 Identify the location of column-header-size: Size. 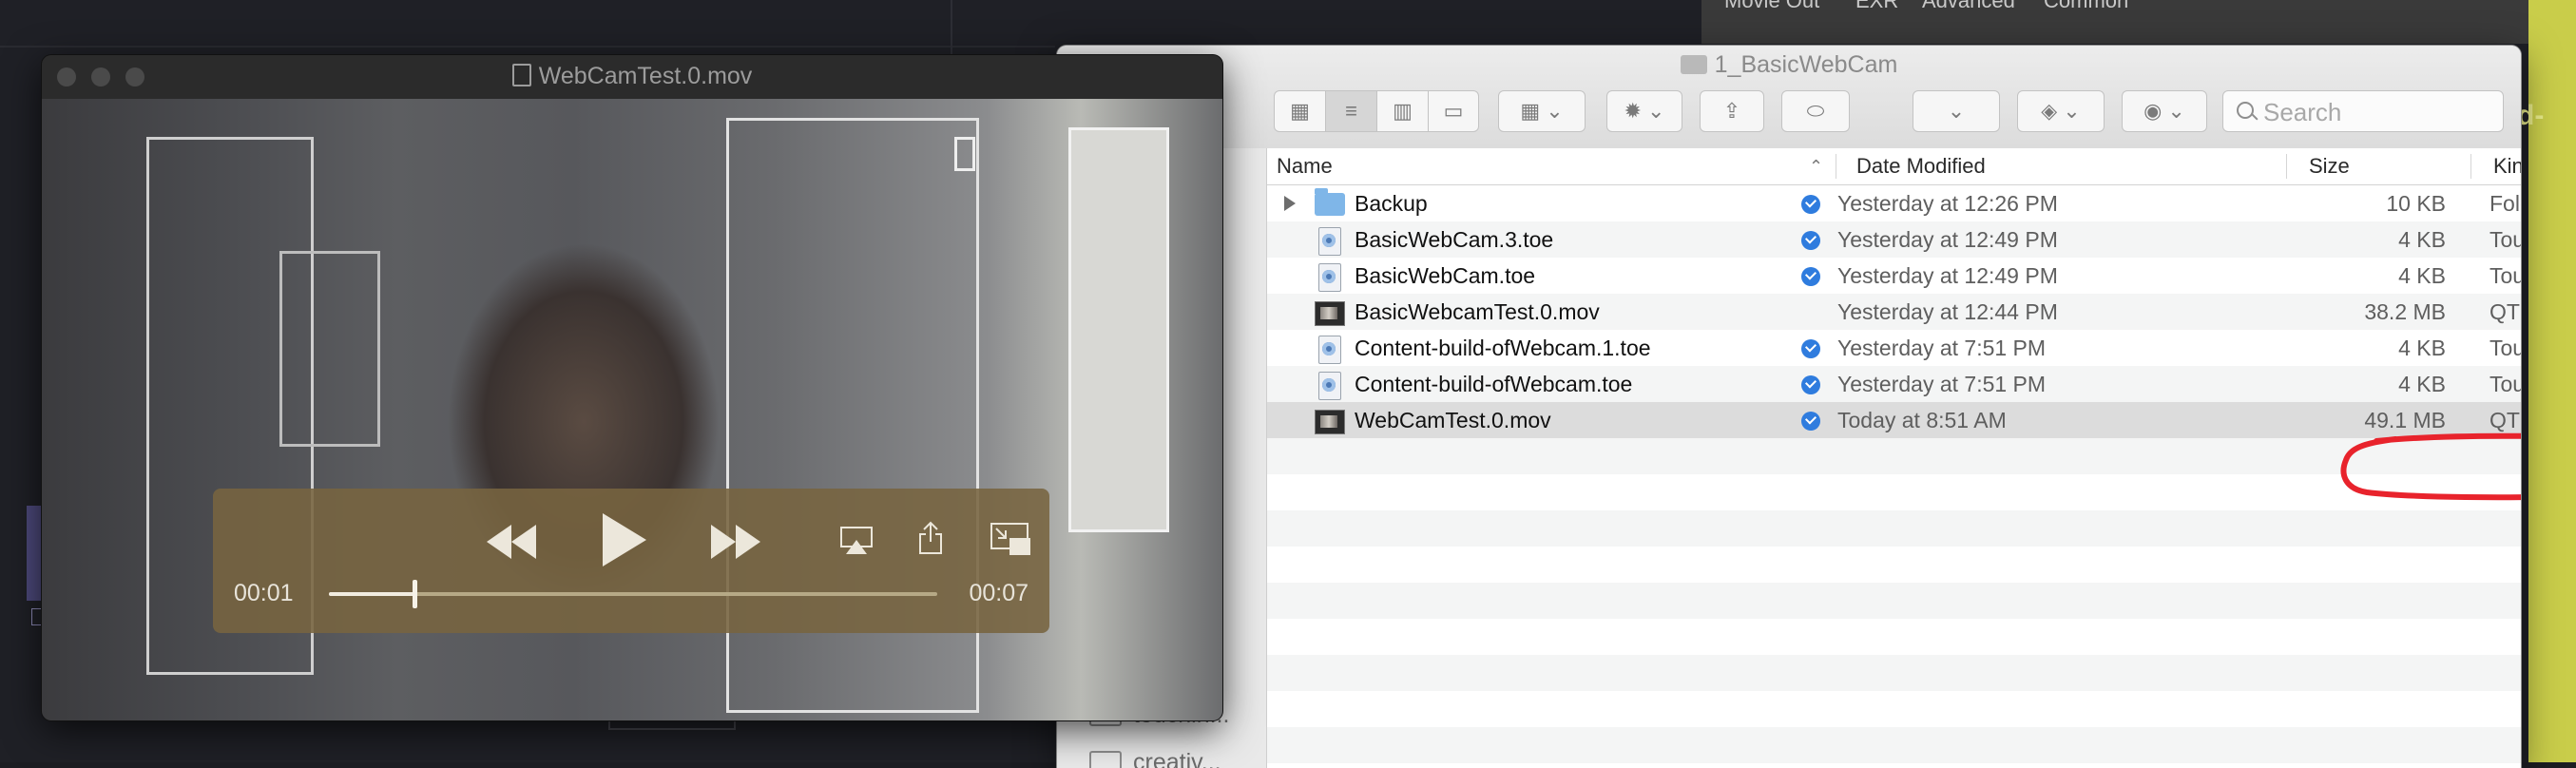
(2330, 166).